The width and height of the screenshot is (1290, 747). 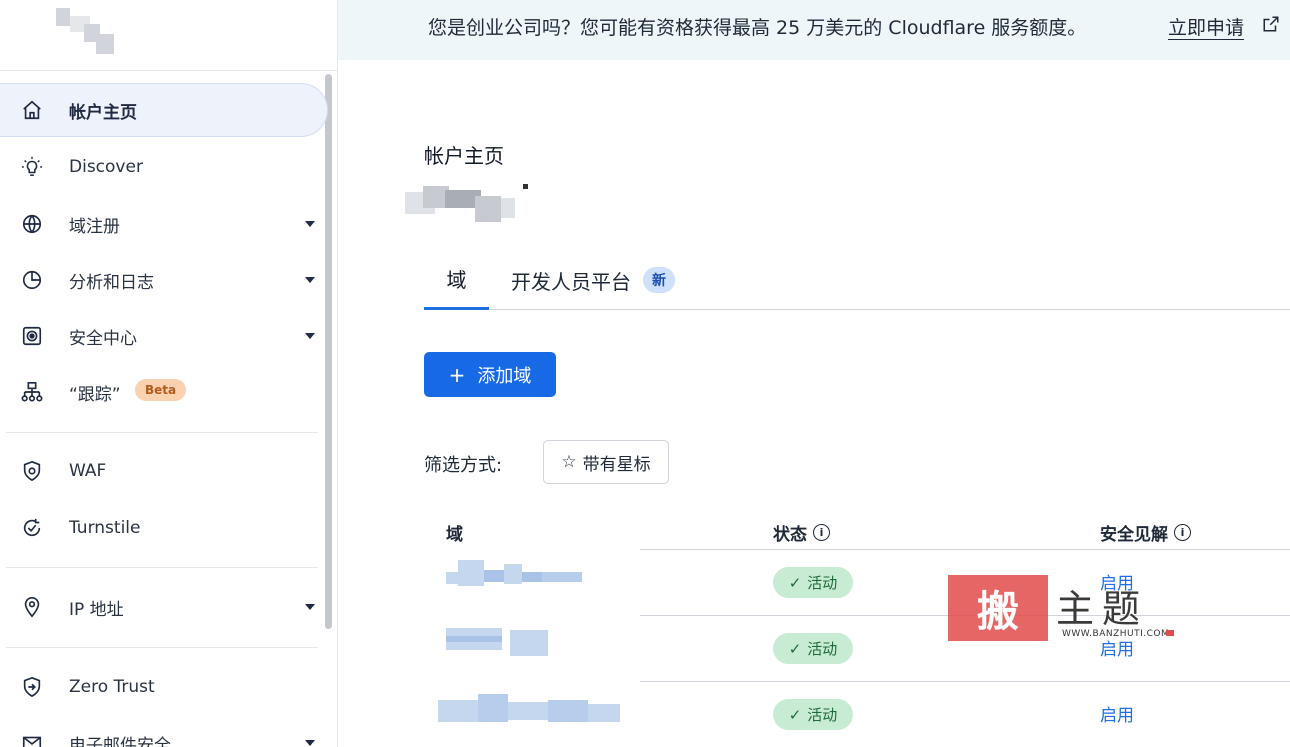 What do you see at coordinates (32, 607) in the screenshot?
I see `location-pin-icon` at bounding box center [32, 607].